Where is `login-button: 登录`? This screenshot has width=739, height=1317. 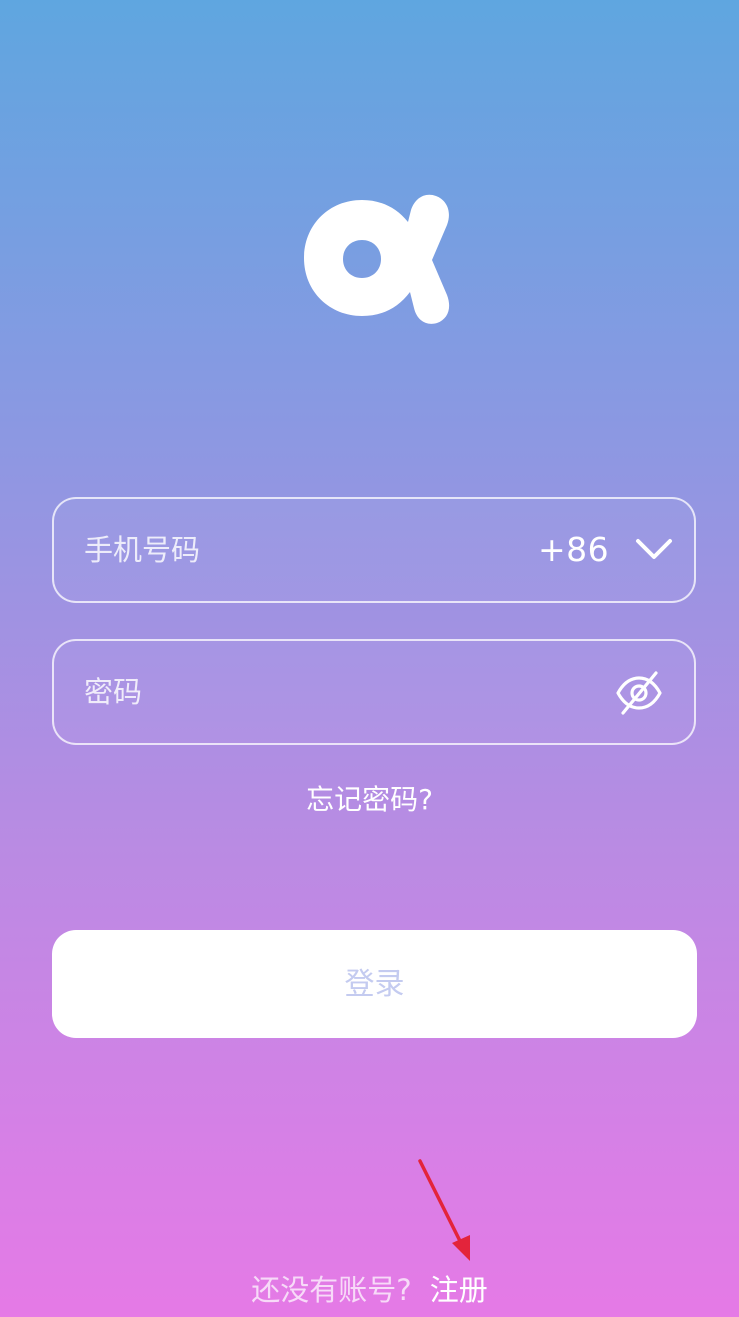
login-button: 登录 is located at coordinates (374, 984).